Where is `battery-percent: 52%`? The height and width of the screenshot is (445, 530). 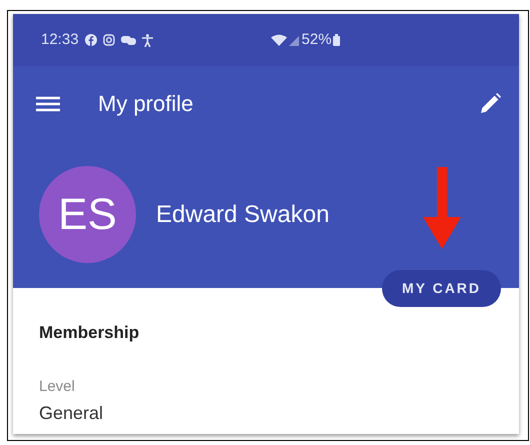 battery-percent: 52% is located at coordinates (317, 40).